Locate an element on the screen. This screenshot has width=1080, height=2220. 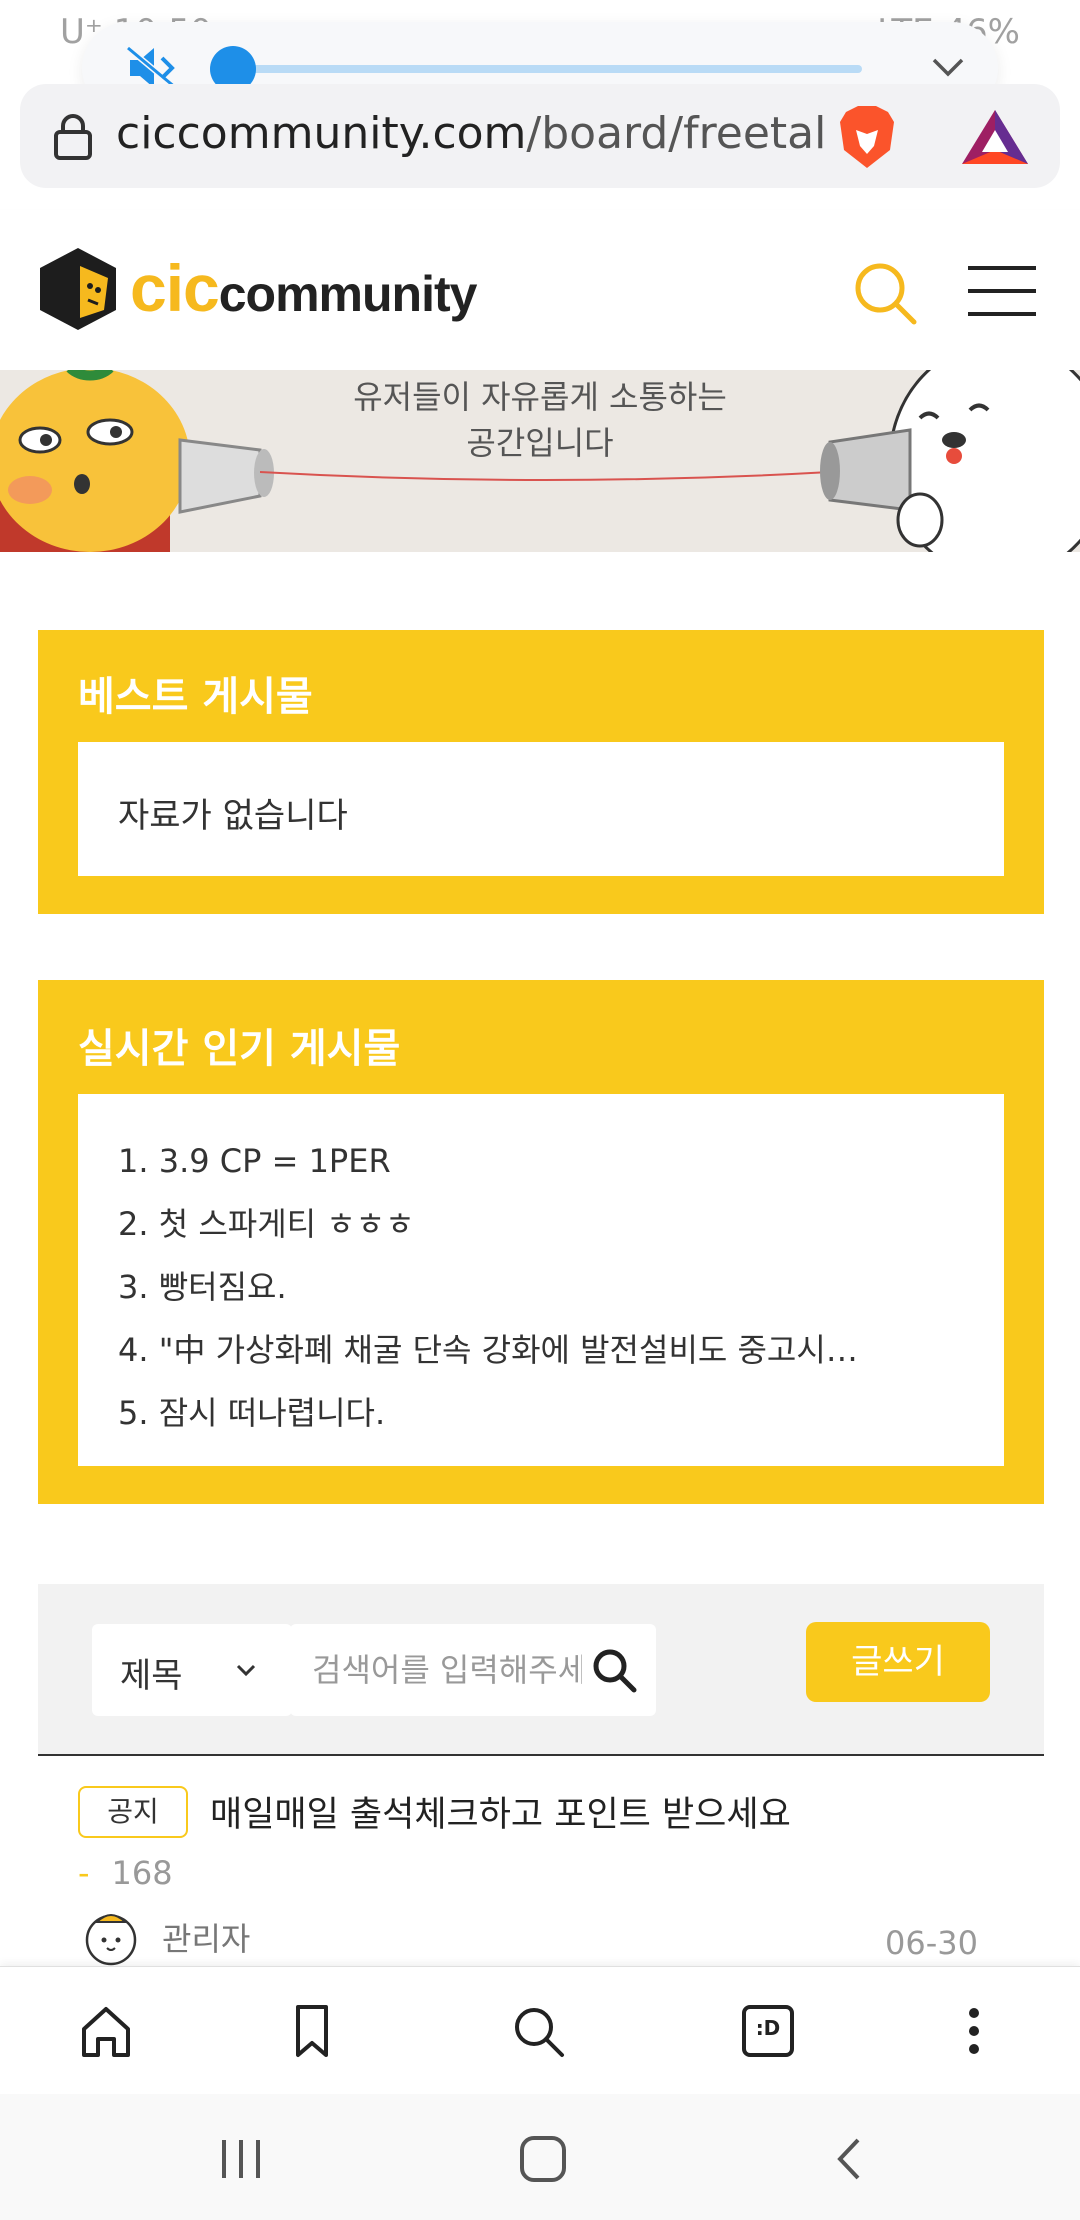
search-input-wrap is located at coordinates (473, 1670).